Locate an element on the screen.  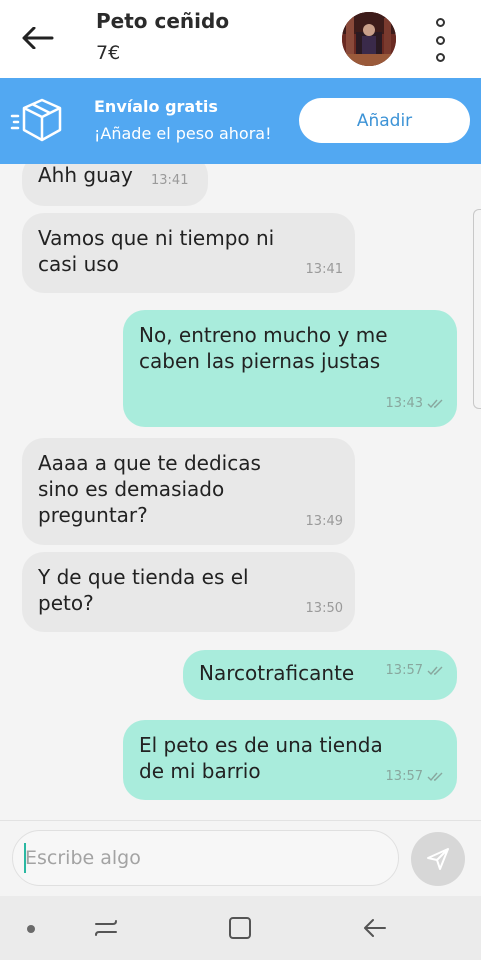
chat-header: Peto ceñido 7€ is located at coordinates (240, 39).